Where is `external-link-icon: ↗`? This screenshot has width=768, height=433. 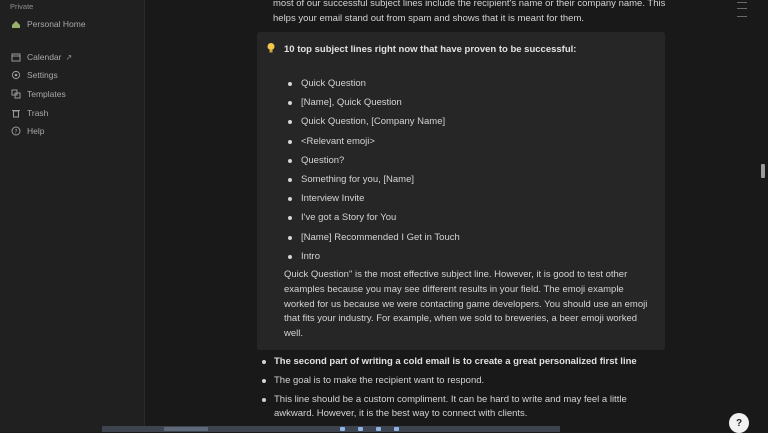
external-link-icon: ↗ is located at coordinates (69, 57).